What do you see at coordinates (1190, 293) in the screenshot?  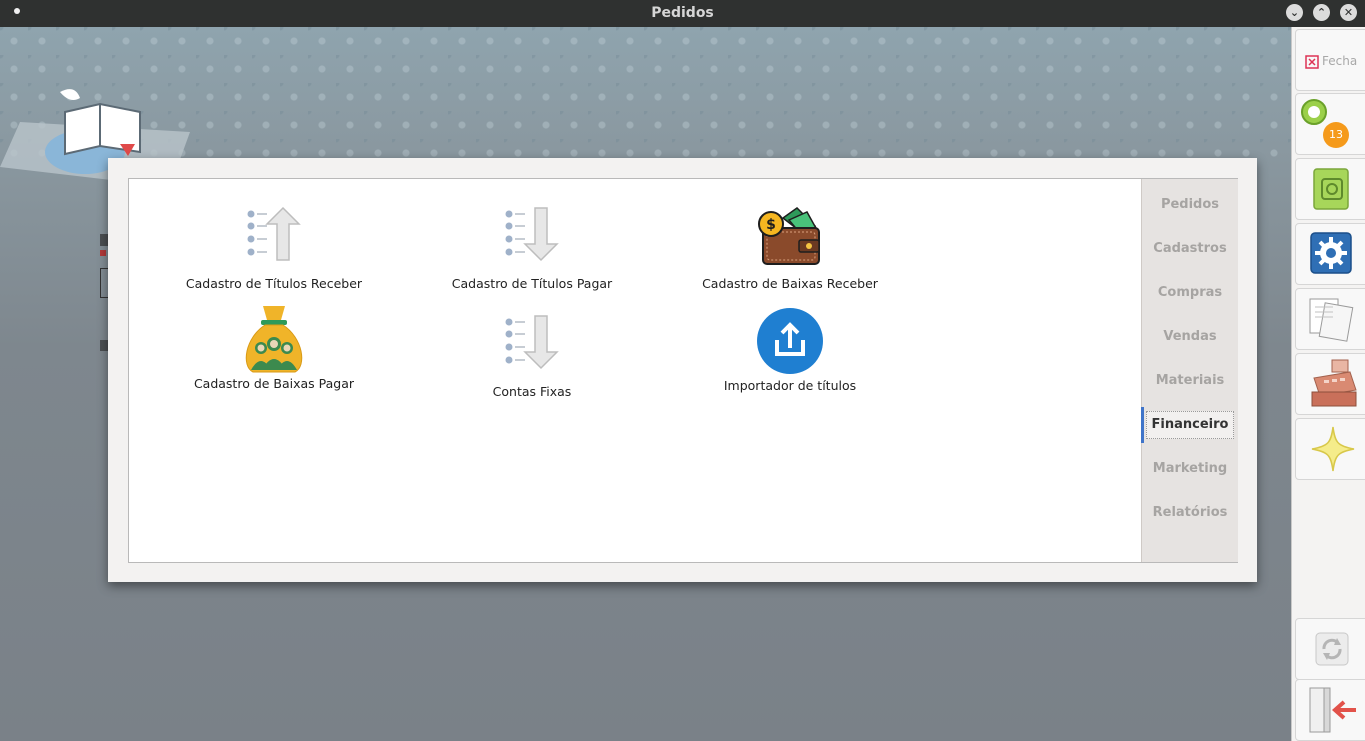 I see `tab-compras: Compras` at bounding box center [1190, 293].